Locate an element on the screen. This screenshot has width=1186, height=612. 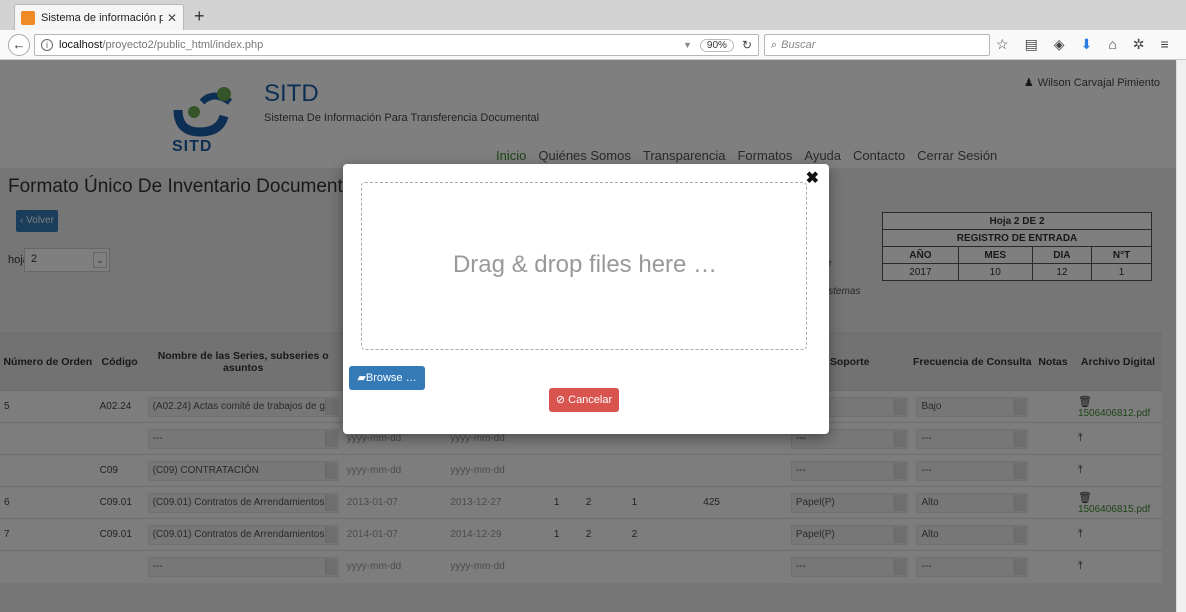
reload-icon: ↻ is located at coordinates (747, 45).